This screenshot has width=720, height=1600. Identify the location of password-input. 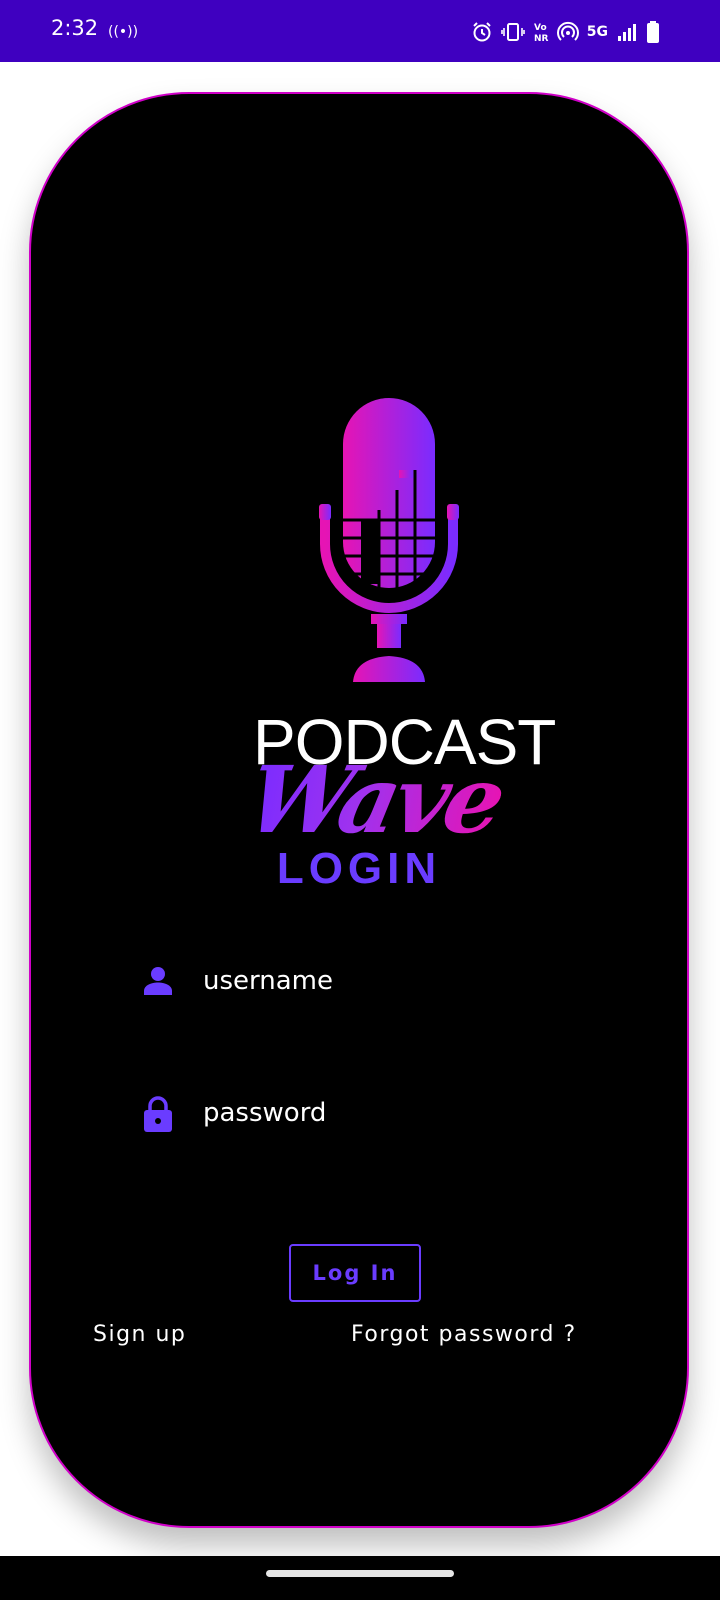
(383, 1113).